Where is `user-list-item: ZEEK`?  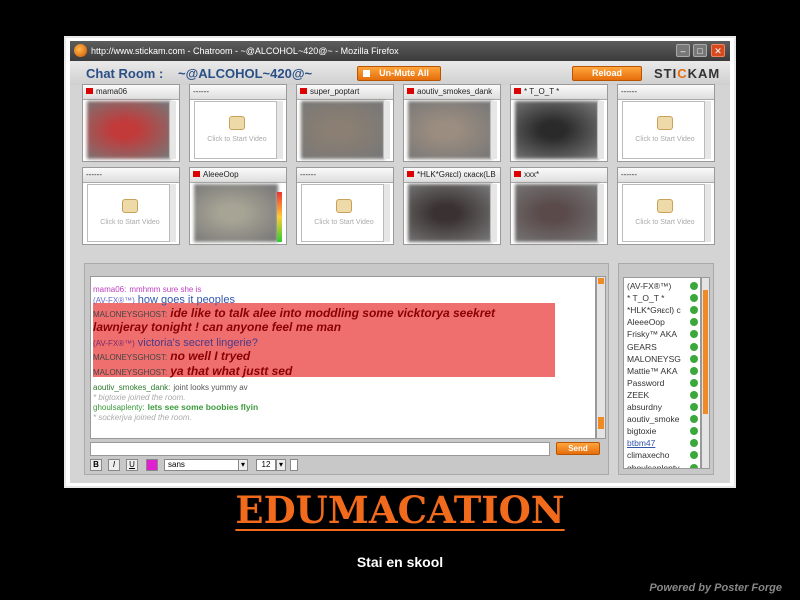 user-list-item: ZEEK is located at coordinates (657, 395).